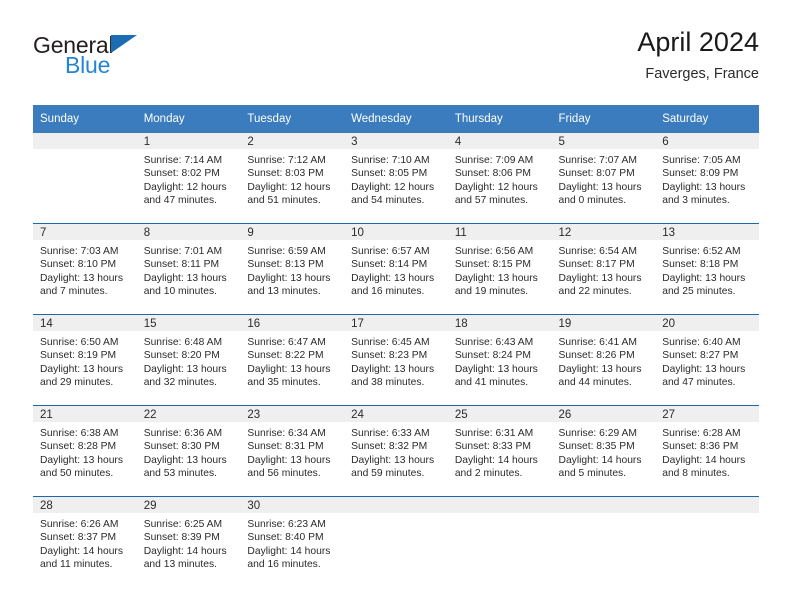 The width and height of the screenshot is (792, 612). I want to click on sunrise-text: Sunrise: 6:40 AM, so click(701, 342).